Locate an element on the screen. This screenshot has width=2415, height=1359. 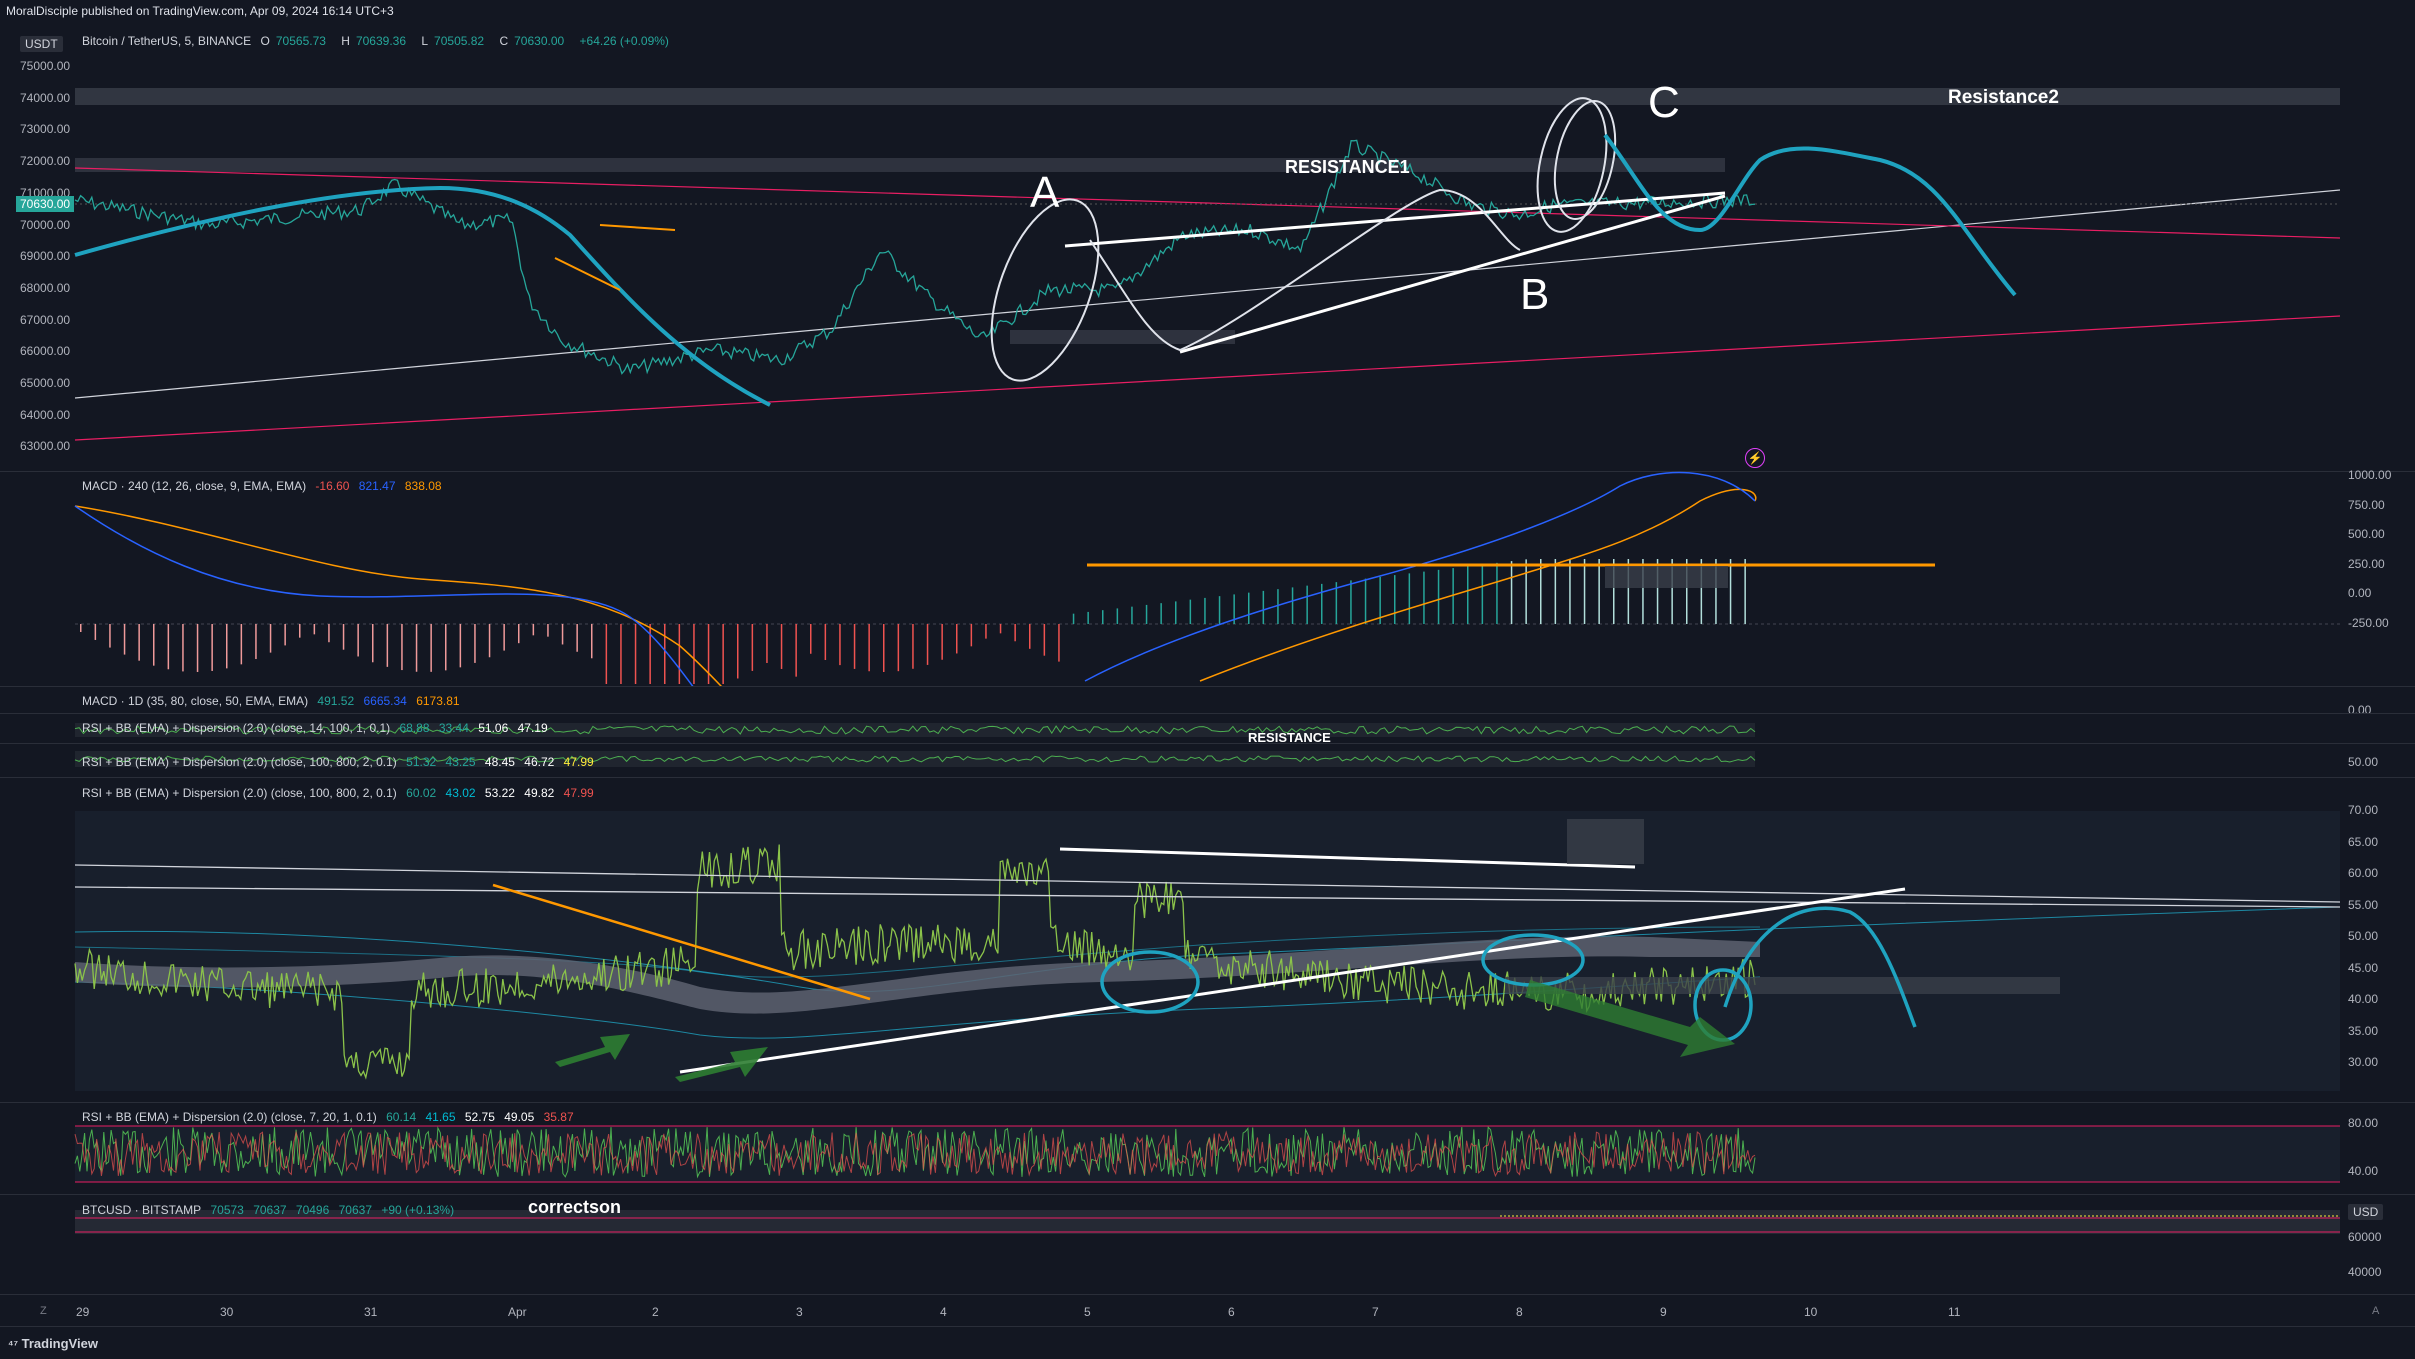
rsi3-y-label: 50.00 is located at coordinates (2363, 936).